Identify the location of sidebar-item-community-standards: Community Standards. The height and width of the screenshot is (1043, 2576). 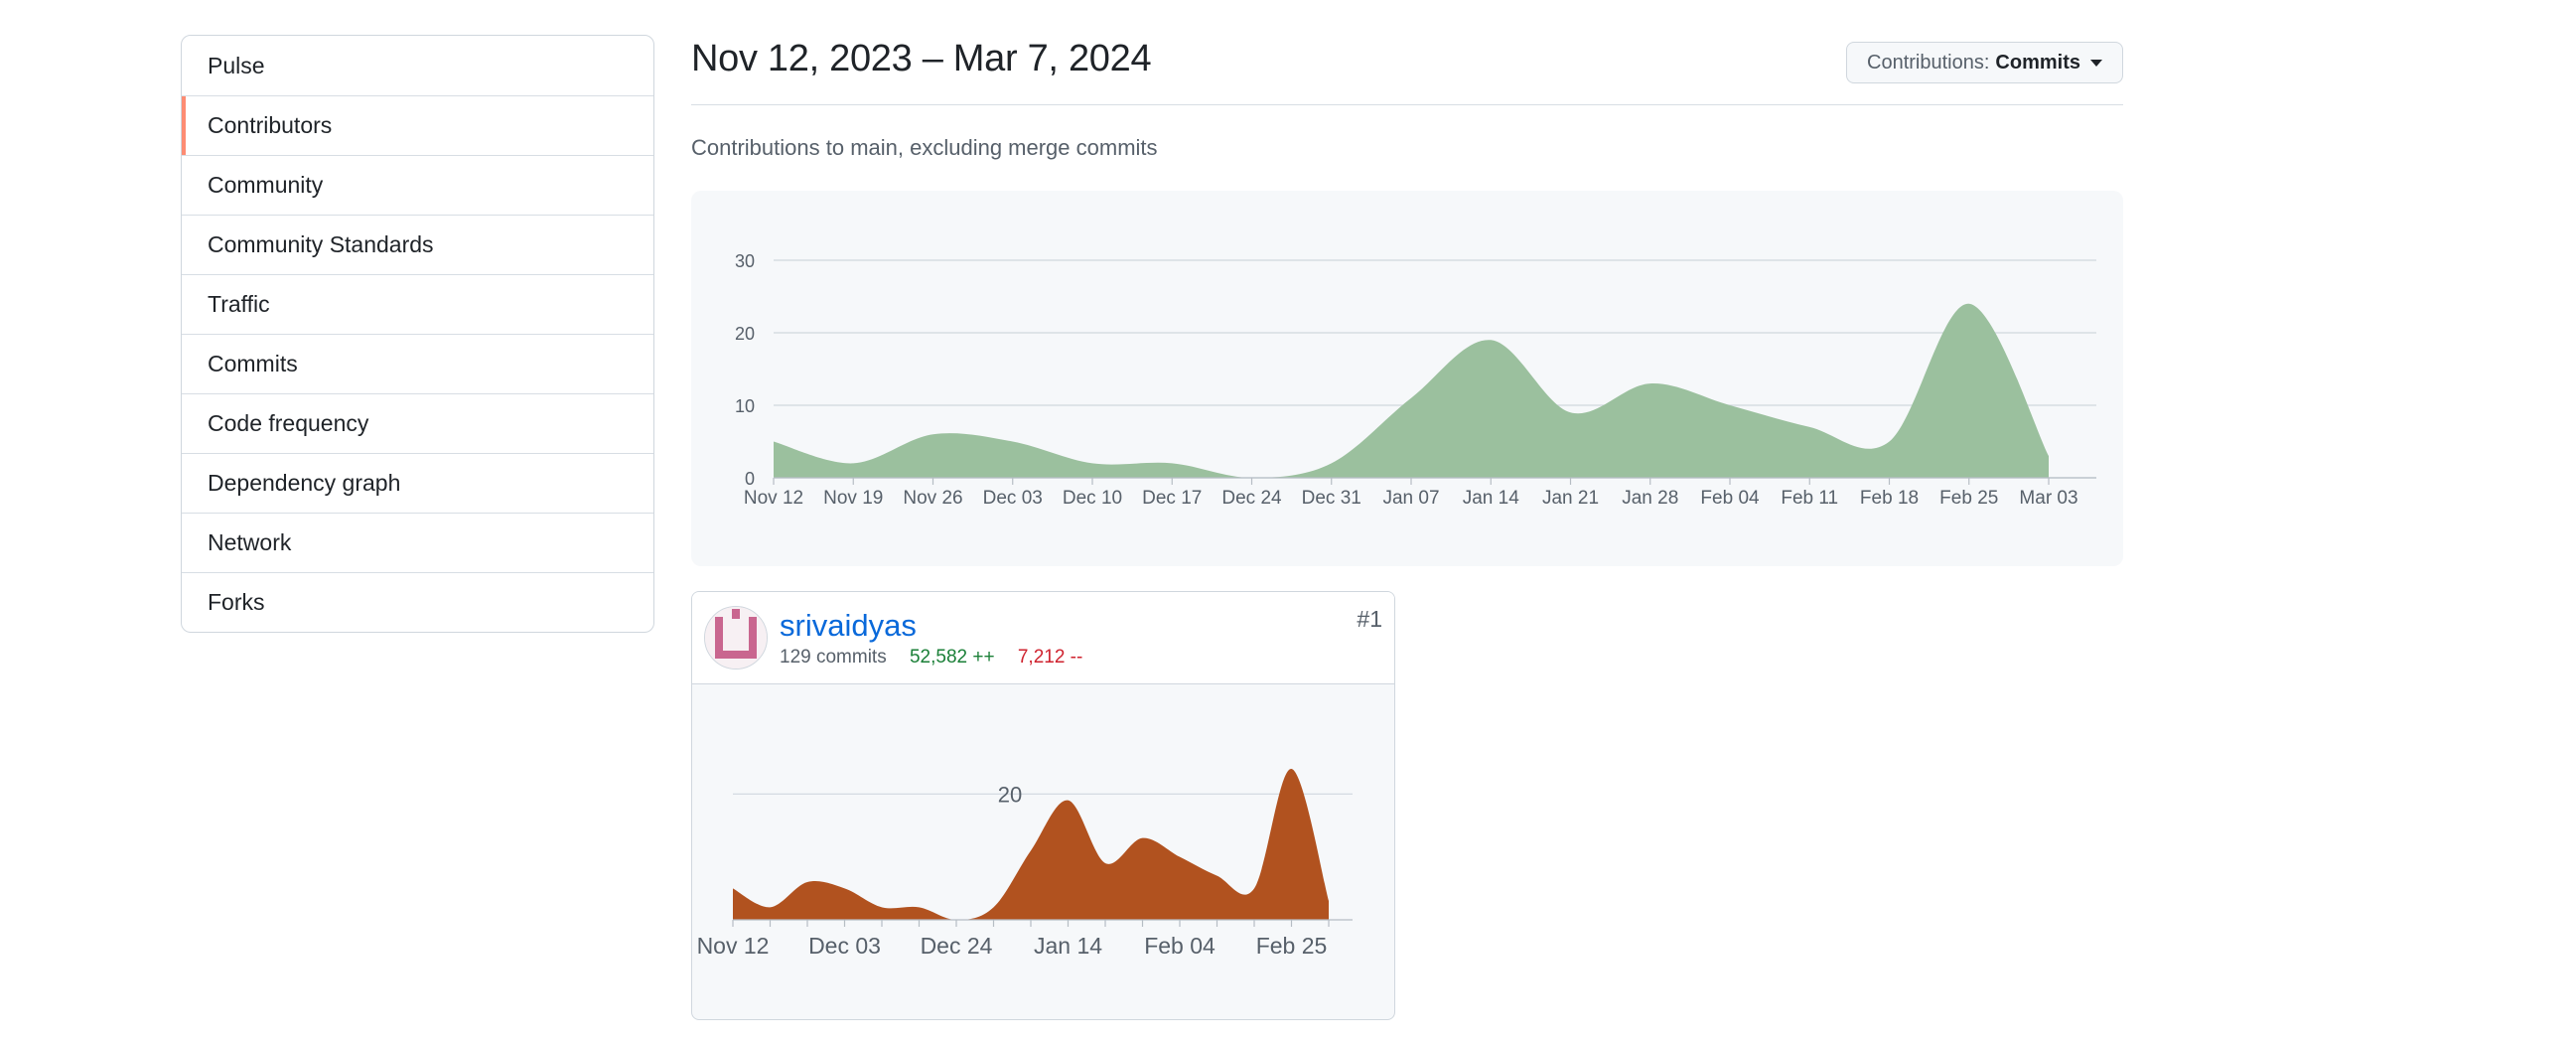
(417, 244).